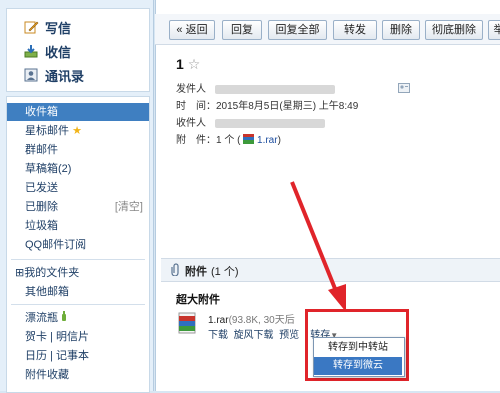 The width and height of the screenshot is (500, 393). What do you see at coordinates (228, 140) in the screenshot?
I see `attachment-row: 附 件：1 个 ( 1.rar)` at bounding box center [228, 140].